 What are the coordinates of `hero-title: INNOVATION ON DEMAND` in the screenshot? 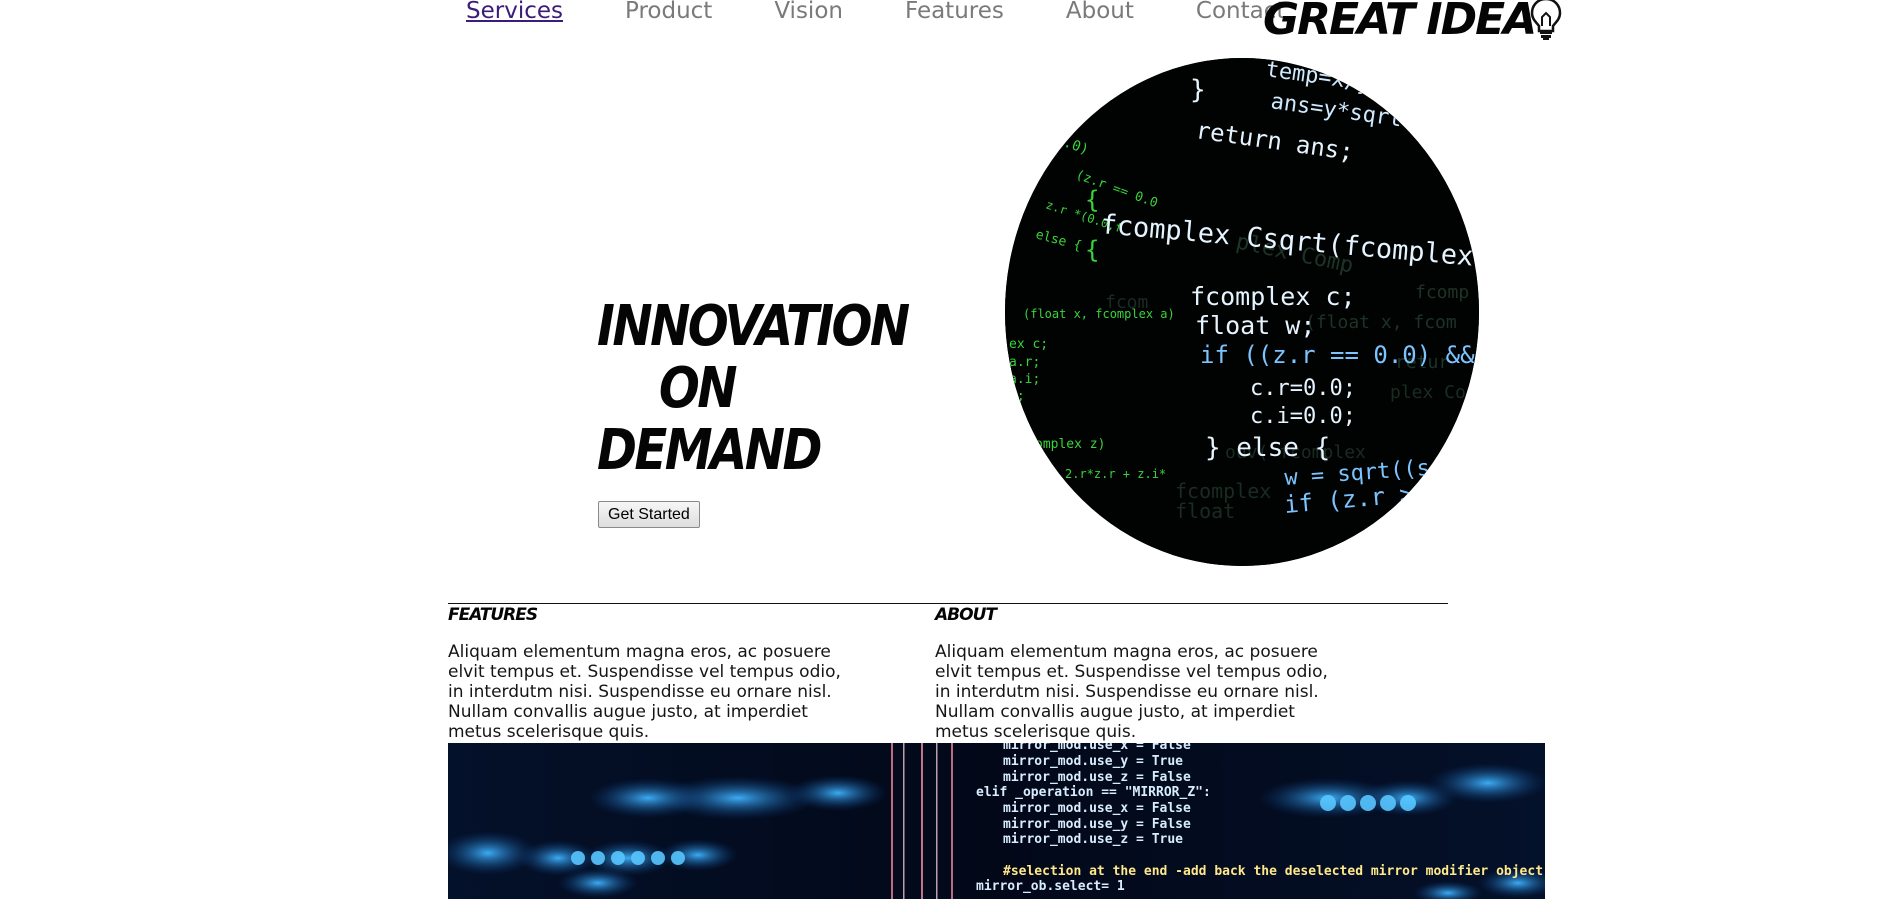 It's located at (753, 388).